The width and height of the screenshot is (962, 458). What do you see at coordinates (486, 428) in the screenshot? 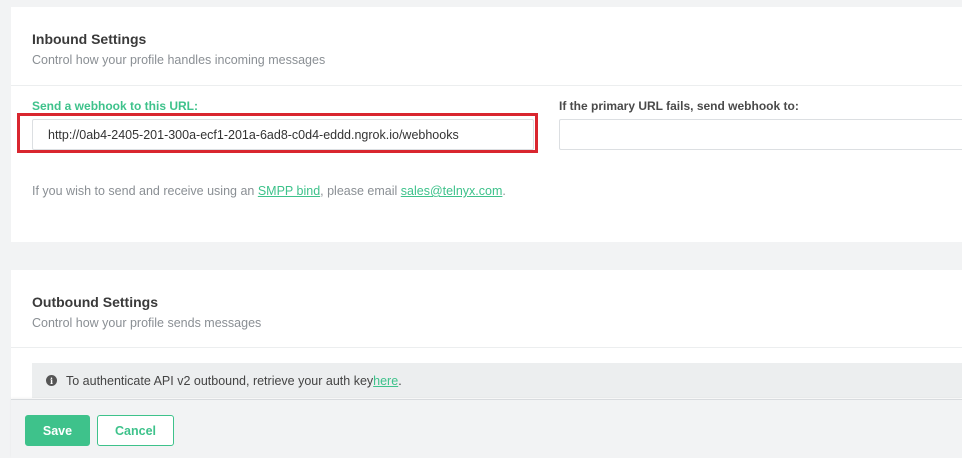
I see `action-footer: Save Cancel` at bounding box center [486, 428].